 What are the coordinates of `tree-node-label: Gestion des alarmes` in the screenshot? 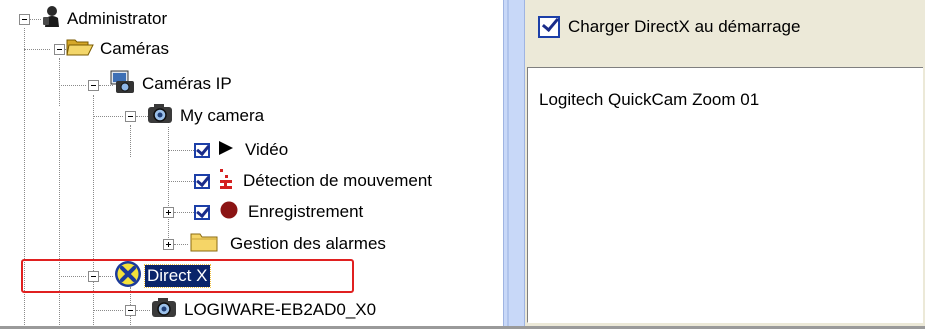 It's located at (308, 243).